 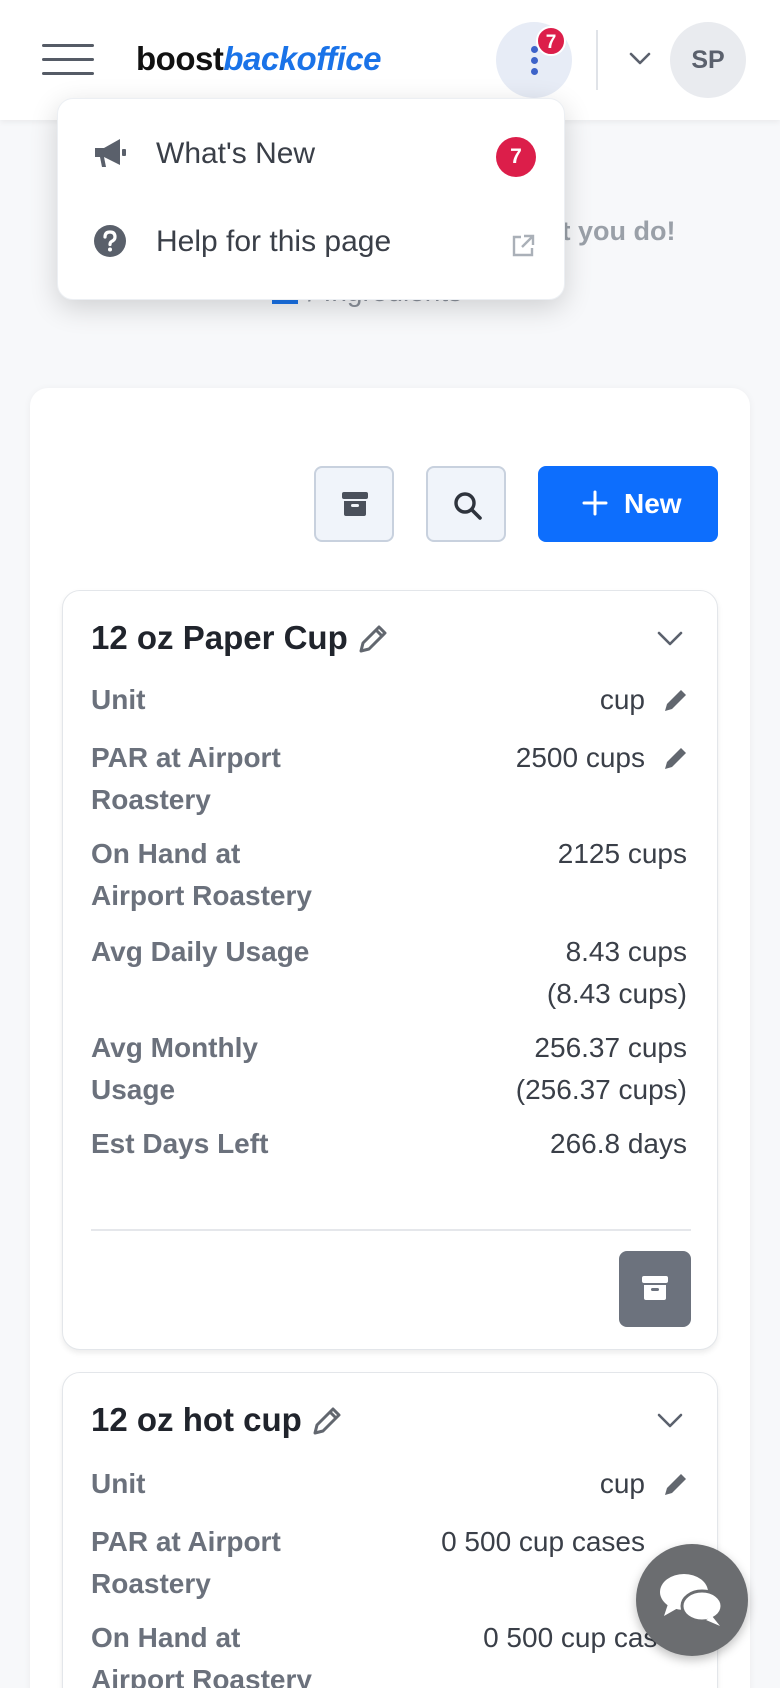 I want to click on notification-badge: 7, so click(x=551, y=41).